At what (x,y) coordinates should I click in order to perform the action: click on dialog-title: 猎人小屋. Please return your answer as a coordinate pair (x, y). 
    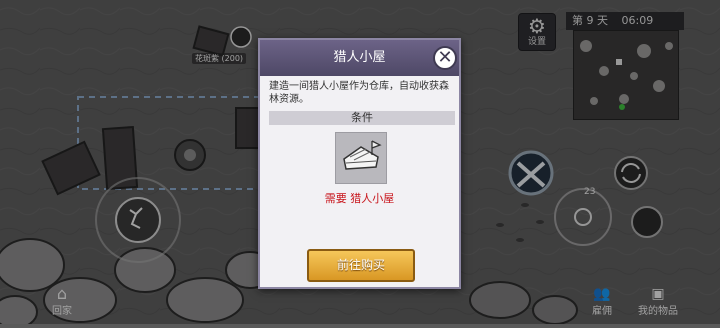
    Looking at the image, I should click on (359, 58).